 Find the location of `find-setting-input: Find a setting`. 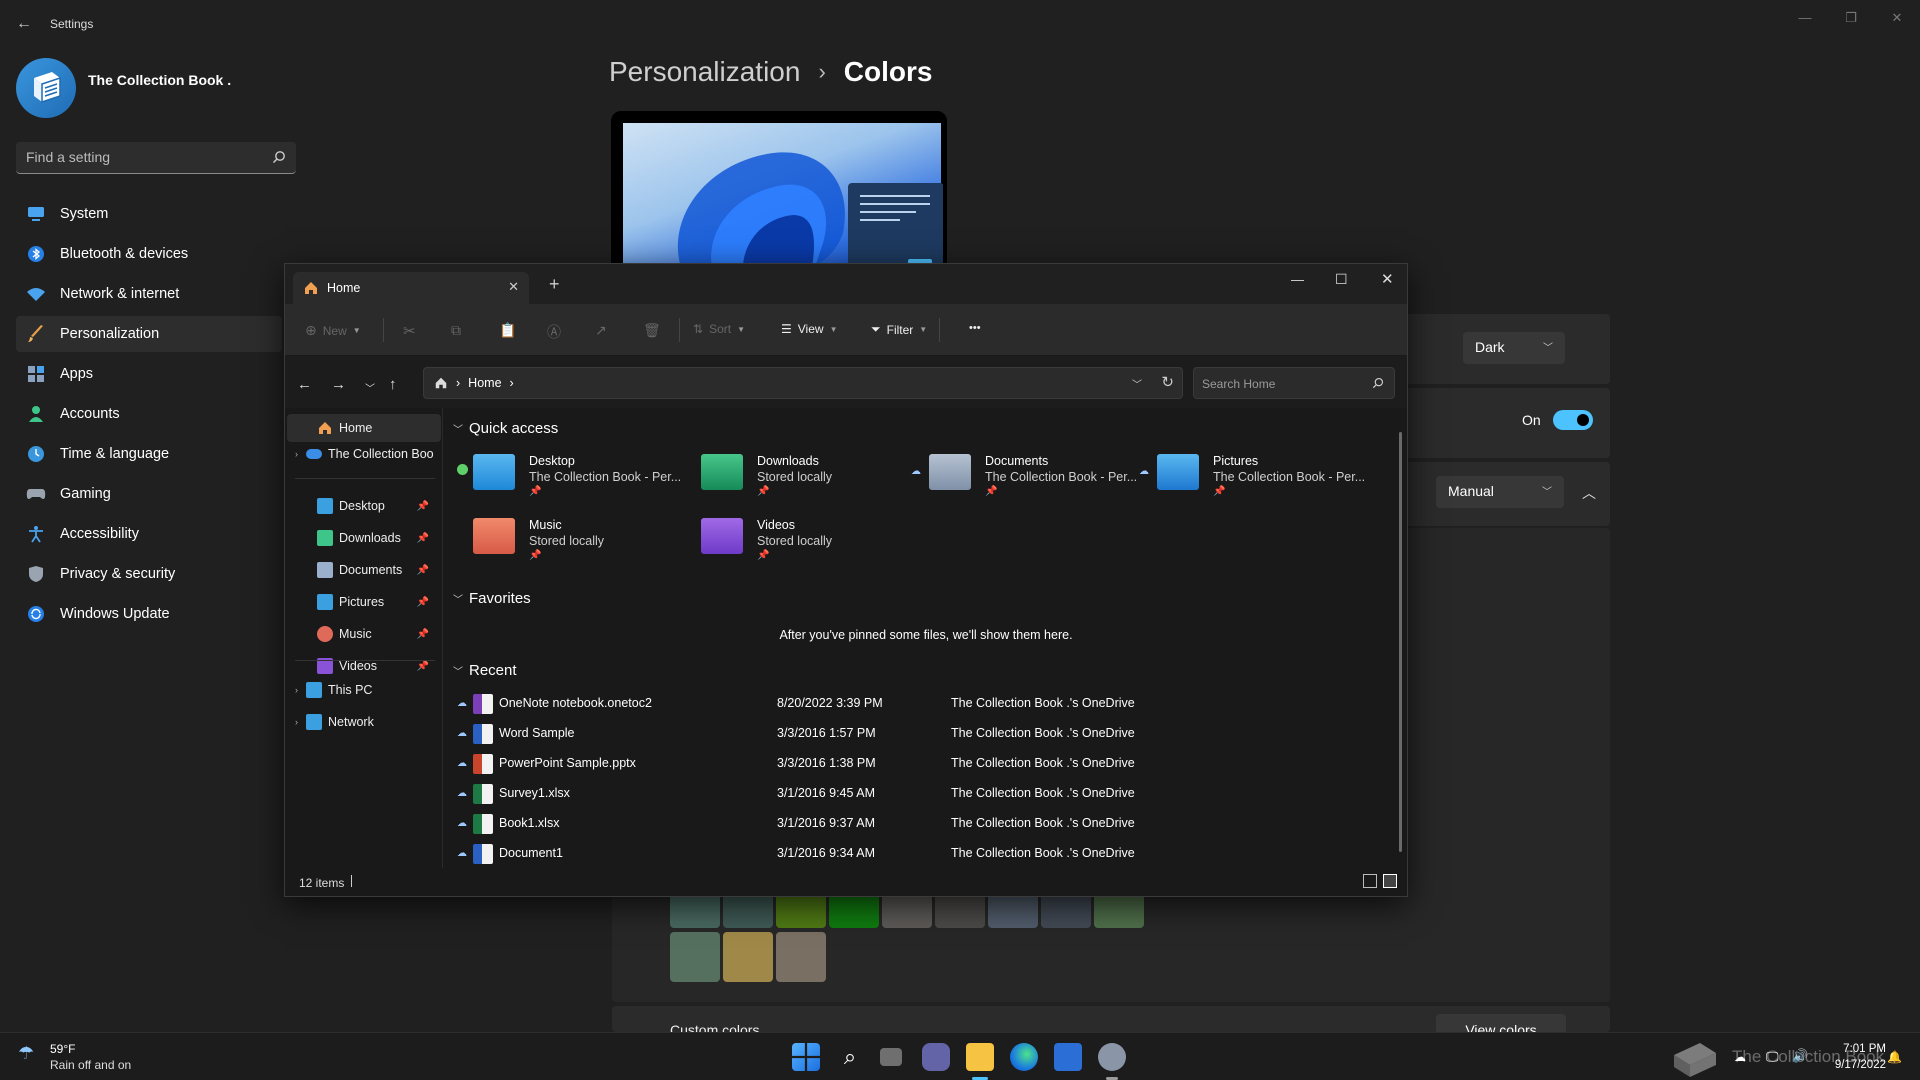

find-setting-input: Find a setting is located at coordinates (156, 158).